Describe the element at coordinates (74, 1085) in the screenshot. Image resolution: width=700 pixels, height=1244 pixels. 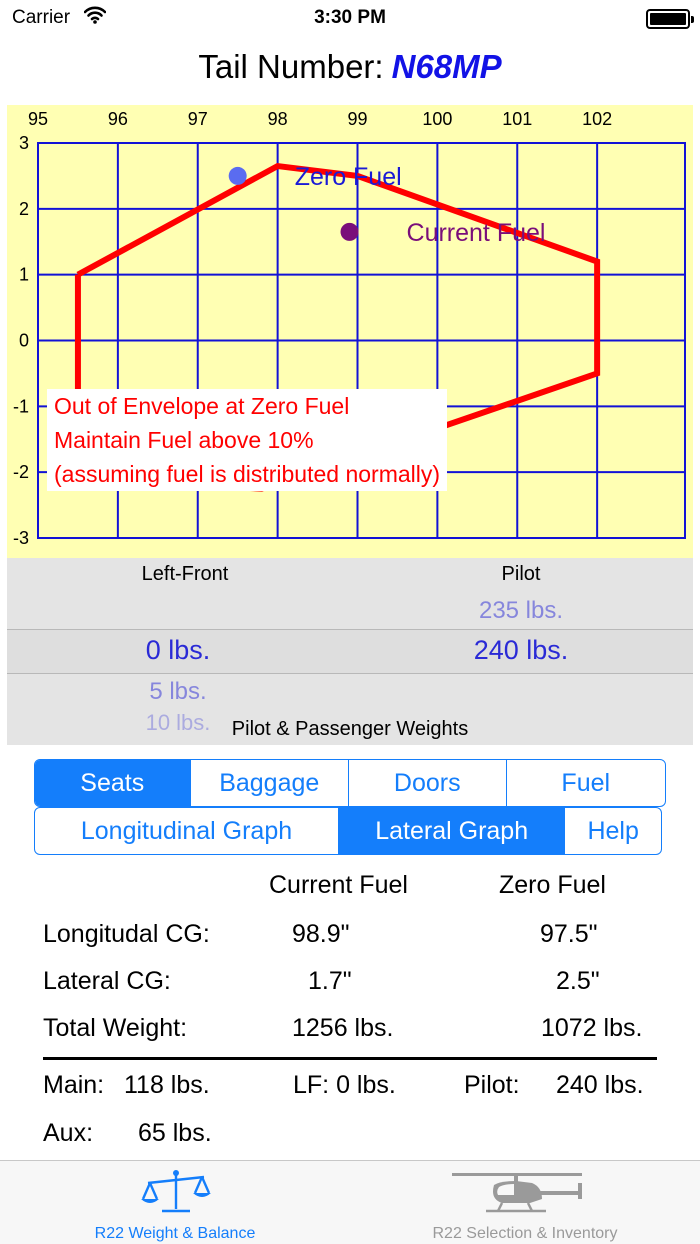
I see `main-fuel-label: Main:` at that location.